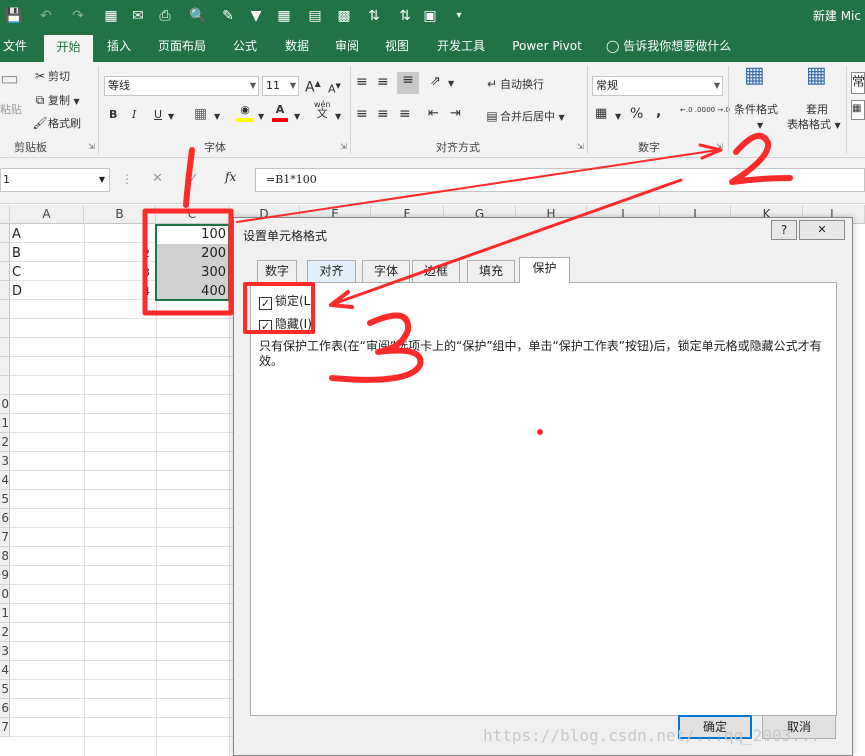 This screenshot has height=756, width=865. I want to click on phonetic-dropdown-icon: ▼, so click(338, 117).